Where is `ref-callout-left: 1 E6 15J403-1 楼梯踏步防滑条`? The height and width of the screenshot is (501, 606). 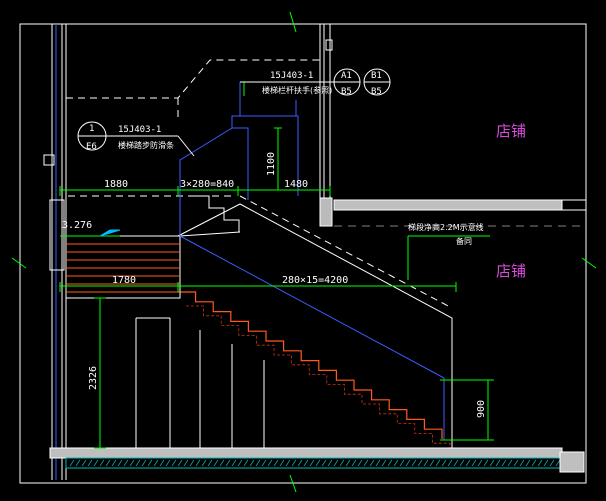 ref-callout-left: 1 E6 15J403-1 楼梯踏步防滑条 is located at coordinates (136, 139).